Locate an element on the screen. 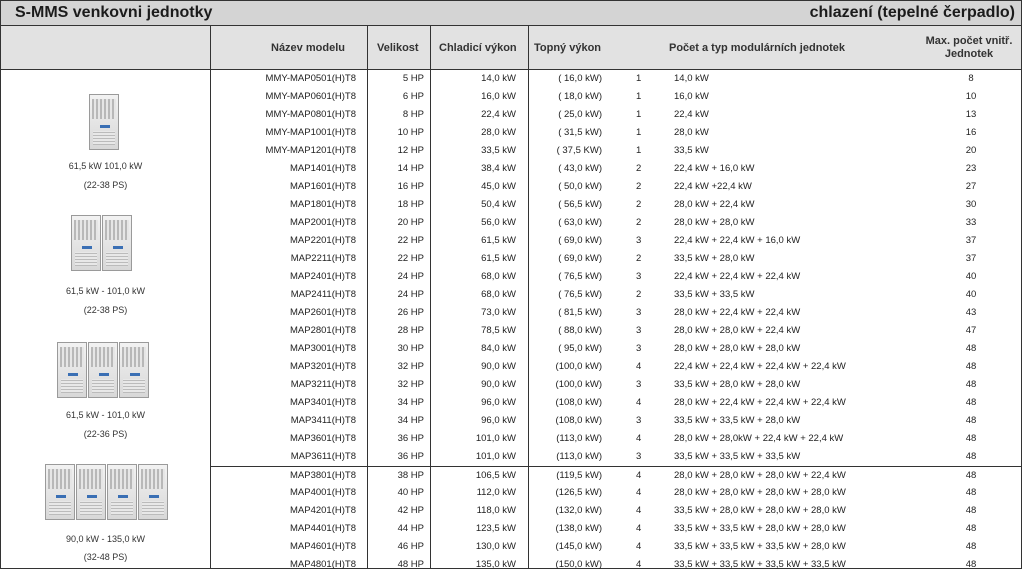 The height and width of the screenshot is (574, 1022). header-modules: Počet a typ modulárních jednotek is located at coordinates (757, 47).